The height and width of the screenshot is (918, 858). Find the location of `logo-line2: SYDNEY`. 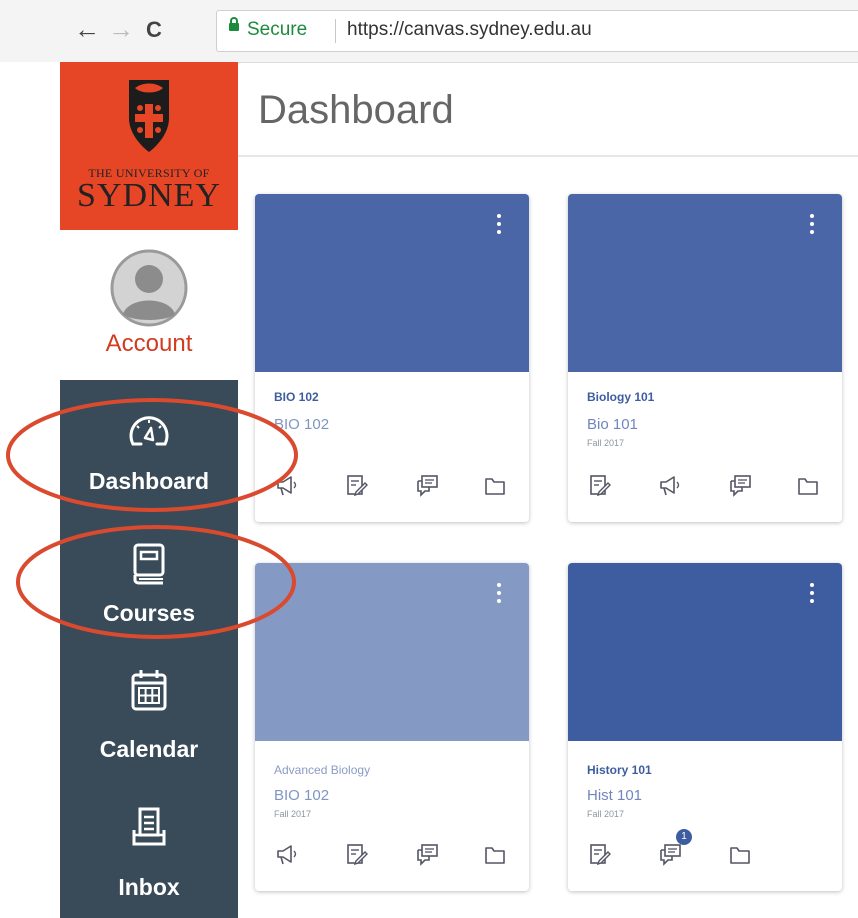

logo-line2: SYDNEY is located at coordinates (149, 195).